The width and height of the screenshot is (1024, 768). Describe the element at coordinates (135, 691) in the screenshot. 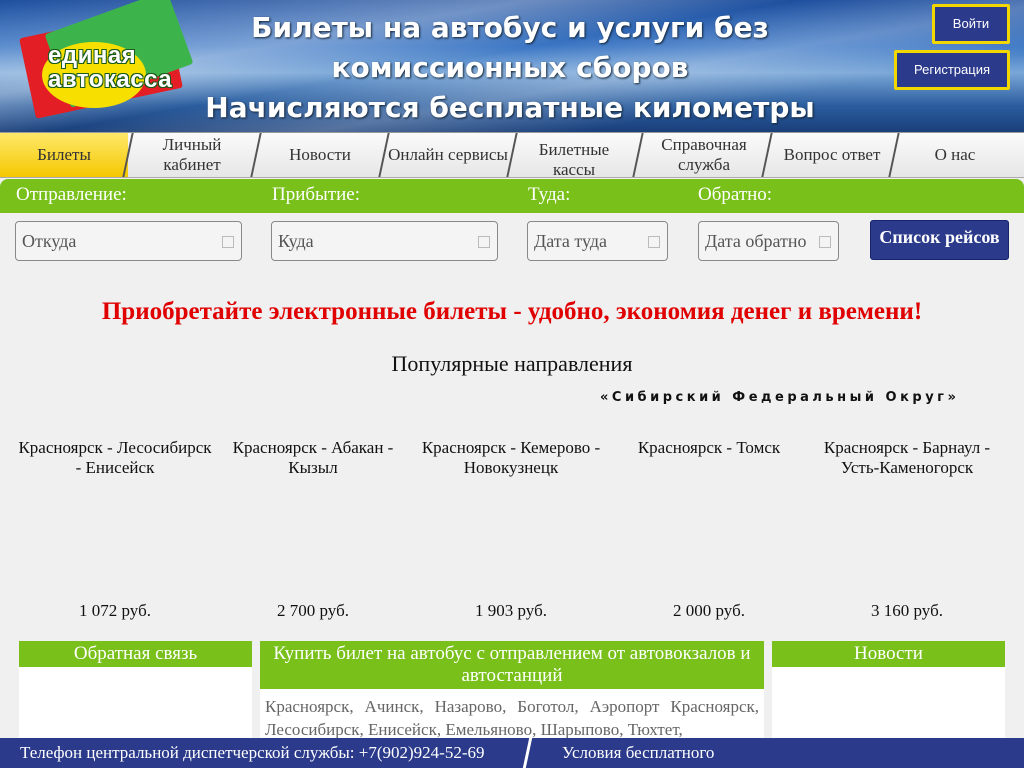

I see `feedback-panel: Обратная связь` at that location.